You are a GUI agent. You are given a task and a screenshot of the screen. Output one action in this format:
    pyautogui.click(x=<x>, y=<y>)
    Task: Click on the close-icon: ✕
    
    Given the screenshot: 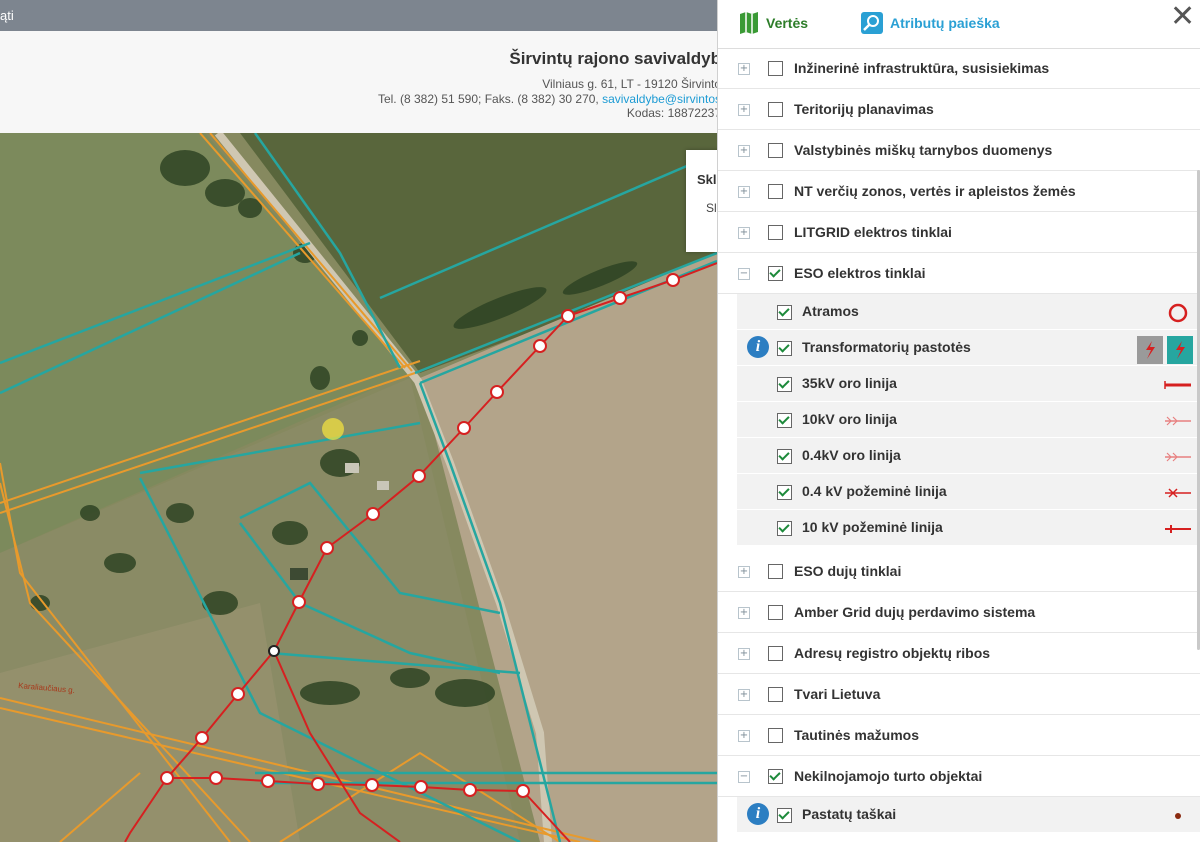 What is the action you would take?
    pyautogui.click(x=1182, y=17)
    